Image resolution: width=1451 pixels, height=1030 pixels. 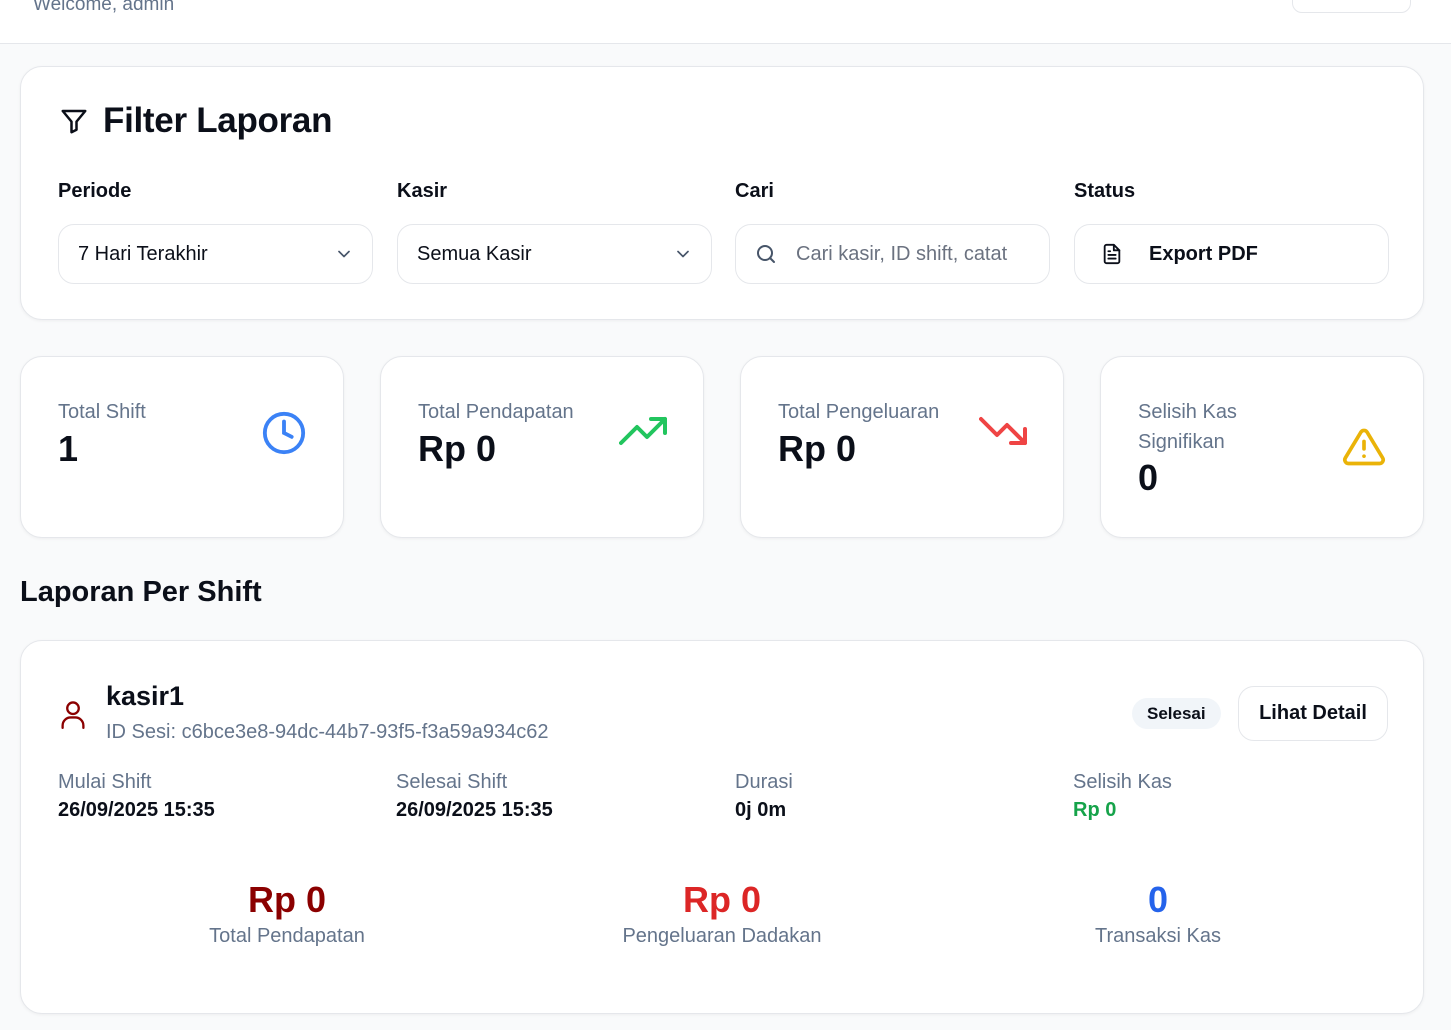 What do you see at coordinates (1364, 447) in the screenshot?
I see `warning-icon` at bounding box center [1364, 447].